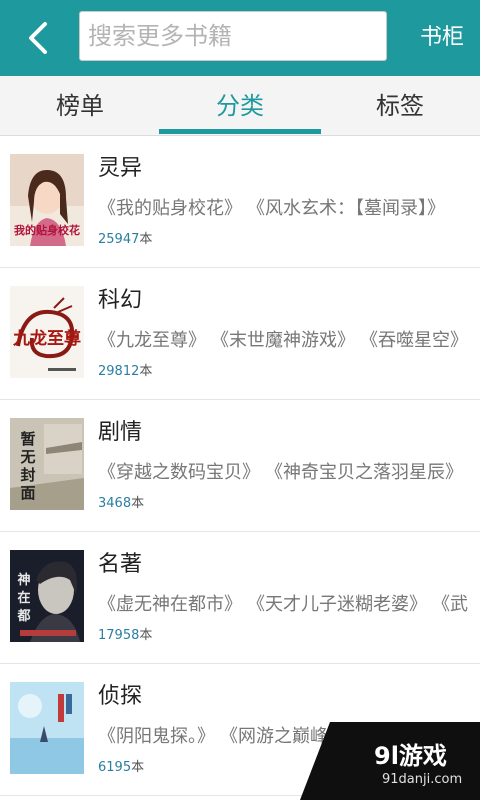  Describe the element at coordinates (47, 200) in the screenshot. I see `book-cover: 我的贴身校花` at that location.